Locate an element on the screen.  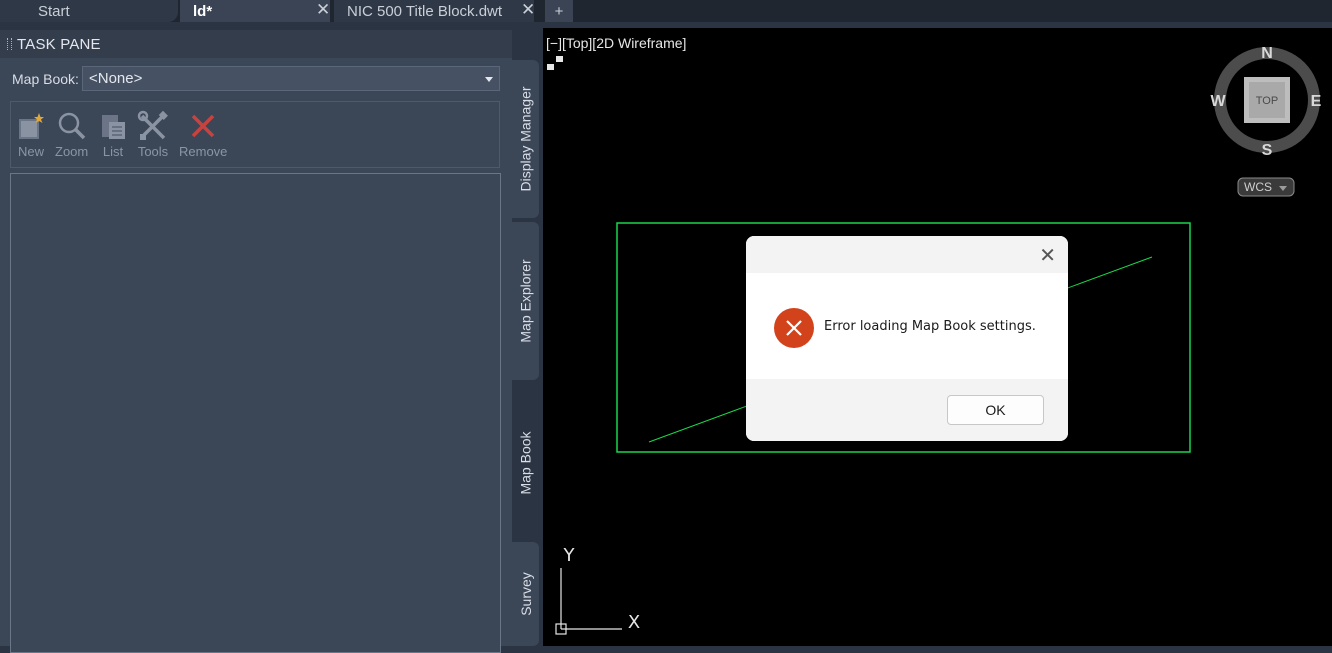
compass-east: E is located at coordinates (1316, 101).